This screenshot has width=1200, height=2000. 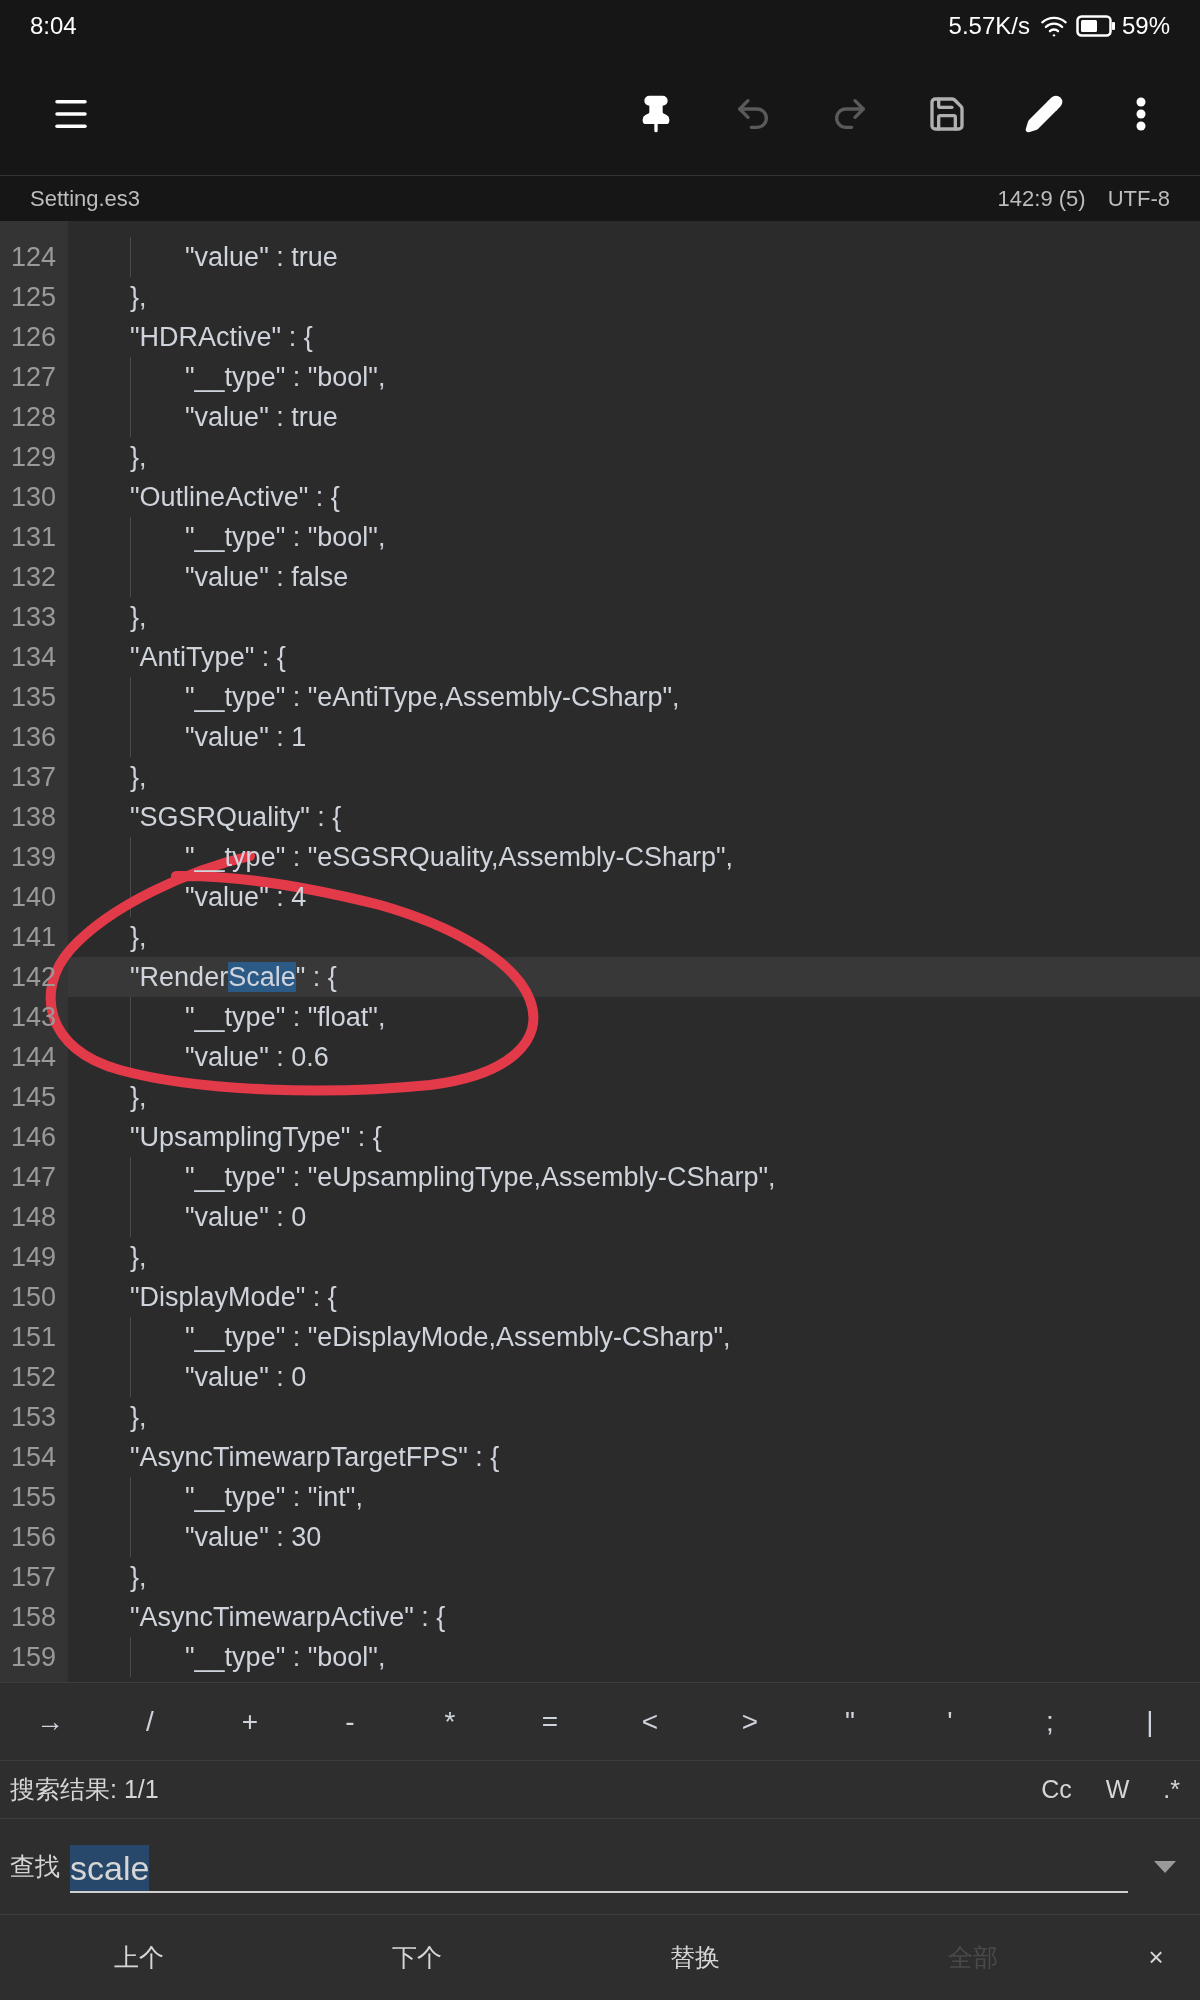 I want to click on symbol-key: -, so click(x=350, y=1721).